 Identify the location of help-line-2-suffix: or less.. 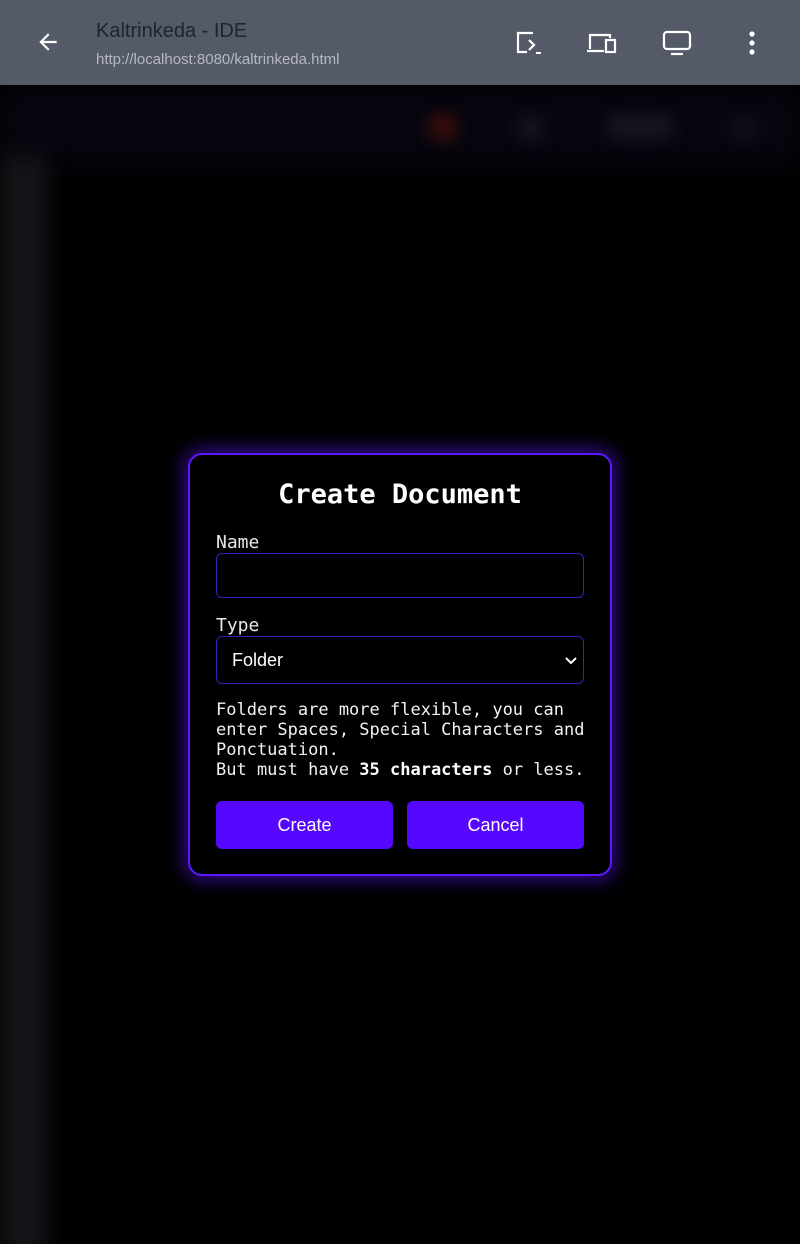
(538, 770).